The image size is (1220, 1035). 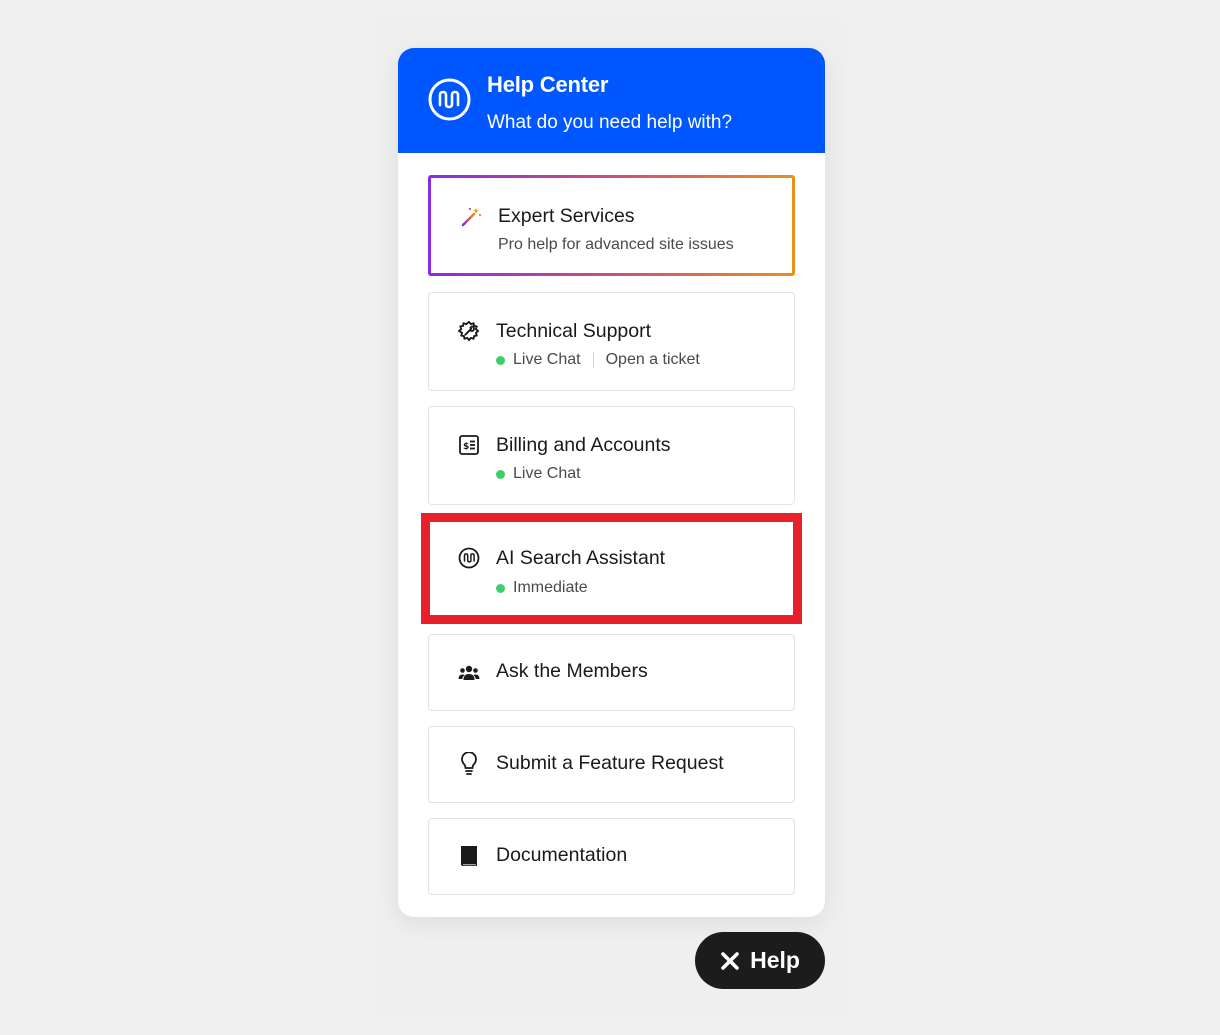 I want to click on technical-support-title: Technical Support, so click(x=574, y=331).